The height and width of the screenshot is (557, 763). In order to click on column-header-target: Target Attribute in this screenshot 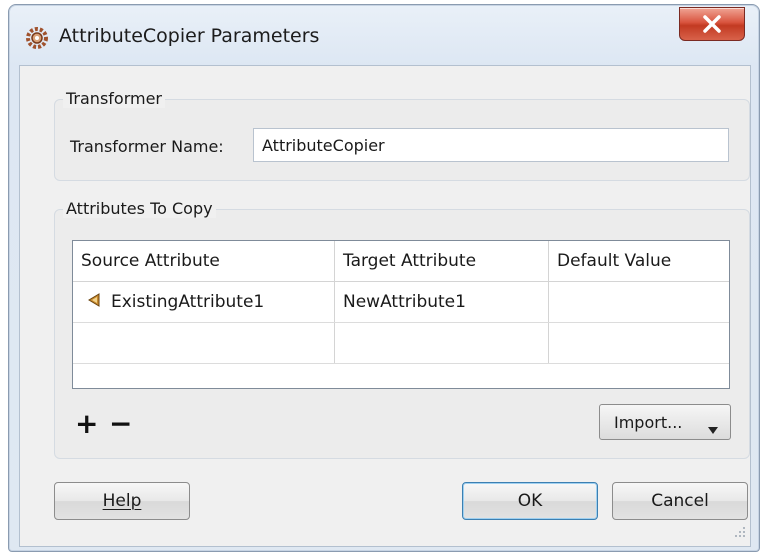, I will do `click(442, 261)`.